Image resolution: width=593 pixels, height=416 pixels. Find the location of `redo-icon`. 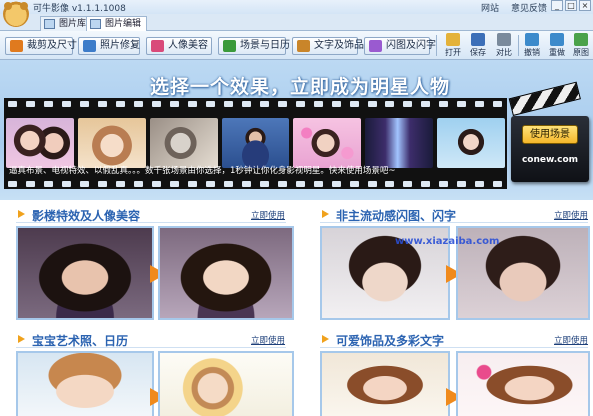

redo-icon is located at coordinates (557, 39).